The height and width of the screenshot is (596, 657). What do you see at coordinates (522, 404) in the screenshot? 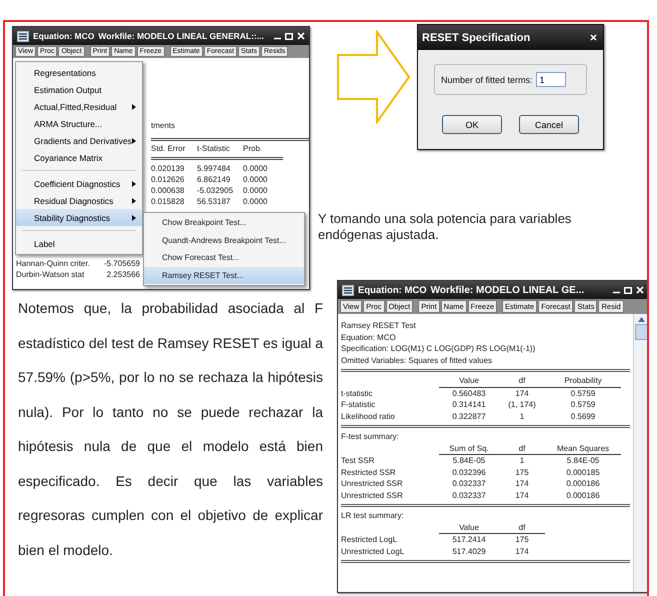
I see `table-cell-text: (1, 174)` at bounding box center [522, 404].